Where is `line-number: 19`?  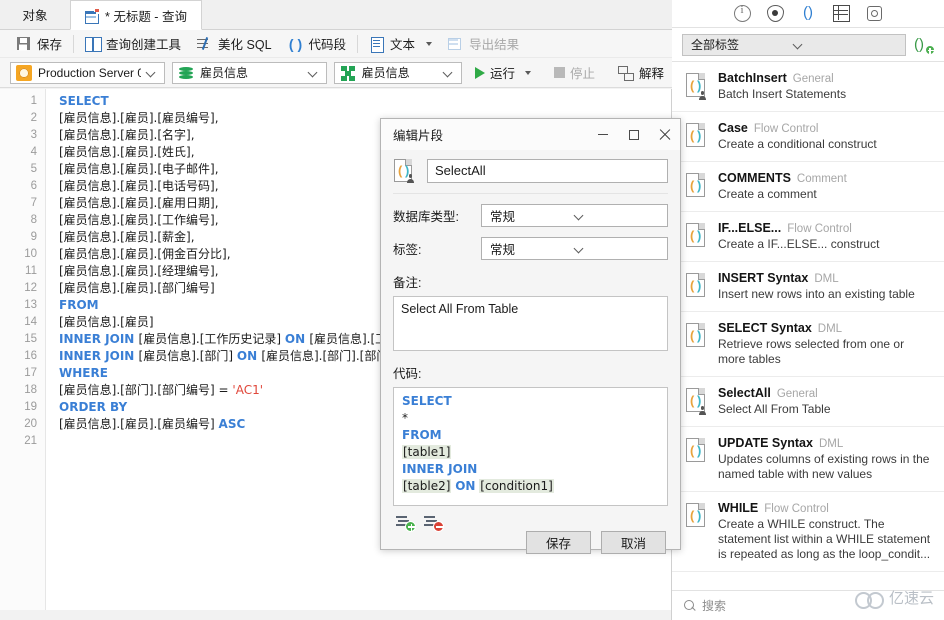 line-number: 19 is located at coordinates (30, 407).